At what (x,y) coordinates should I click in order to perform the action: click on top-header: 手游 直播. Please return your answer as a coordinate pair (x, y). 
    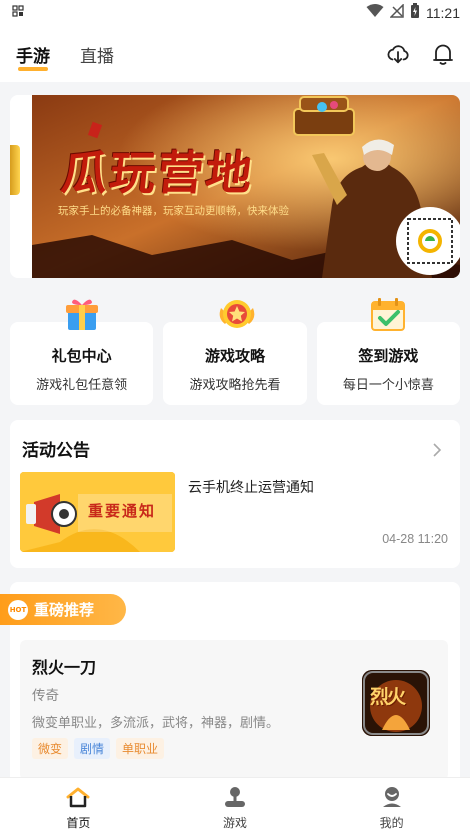
    Looking at the image, I should click on (235, 54).